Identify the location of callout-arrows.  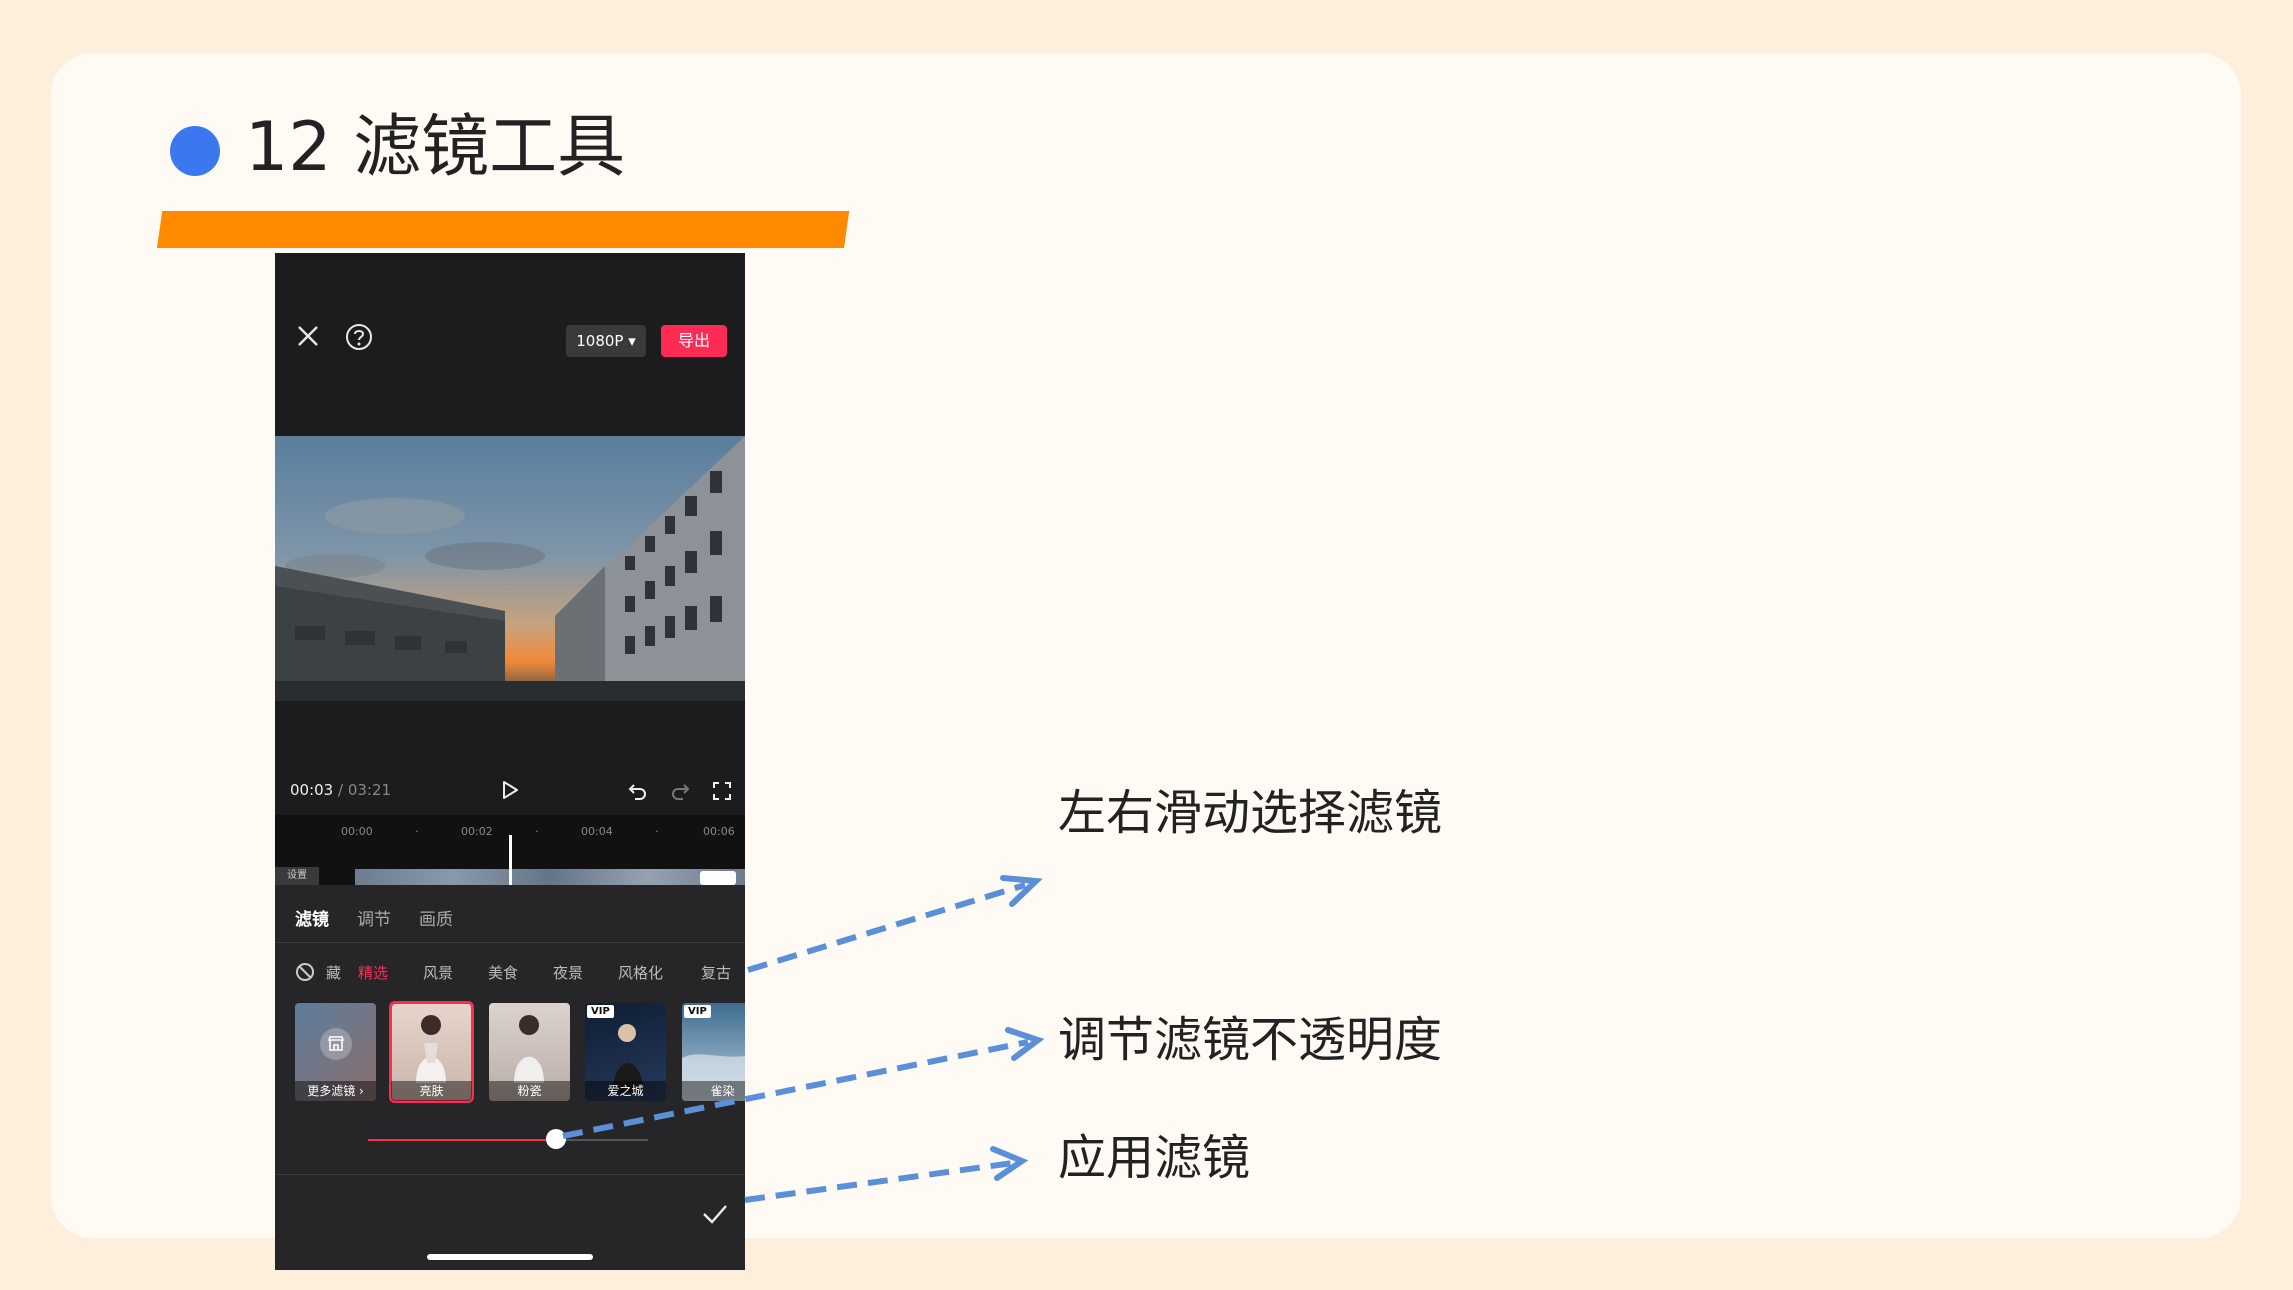
(803, 1039).